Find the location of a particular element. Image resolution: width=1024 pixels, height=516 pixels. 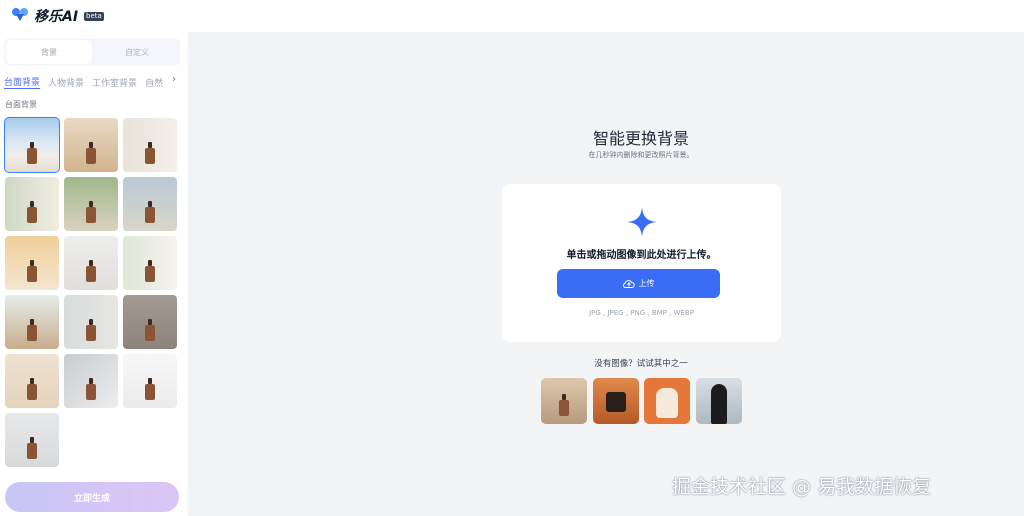

bg-thumb-beige-wall is located at coordinates (32, 381).